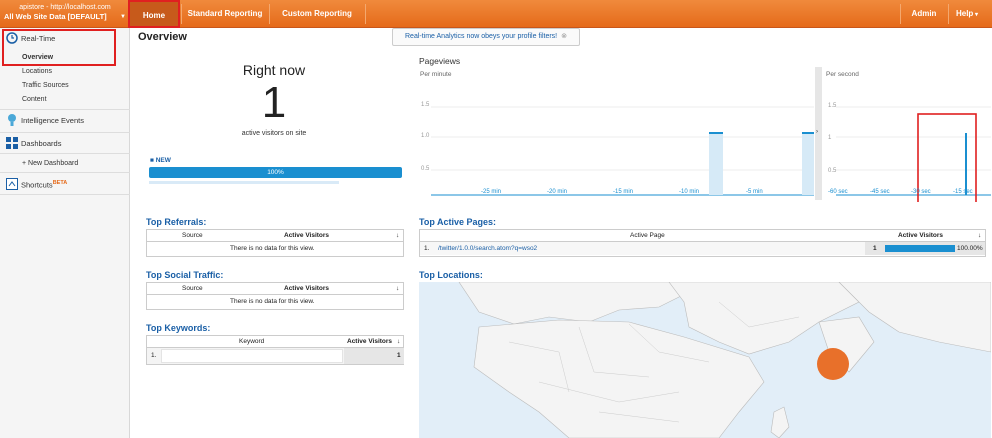 This screenshot has height=438, width=992. I want to click on nav-tab-standard-reporting: Standard Reporting, so click(225, 14).